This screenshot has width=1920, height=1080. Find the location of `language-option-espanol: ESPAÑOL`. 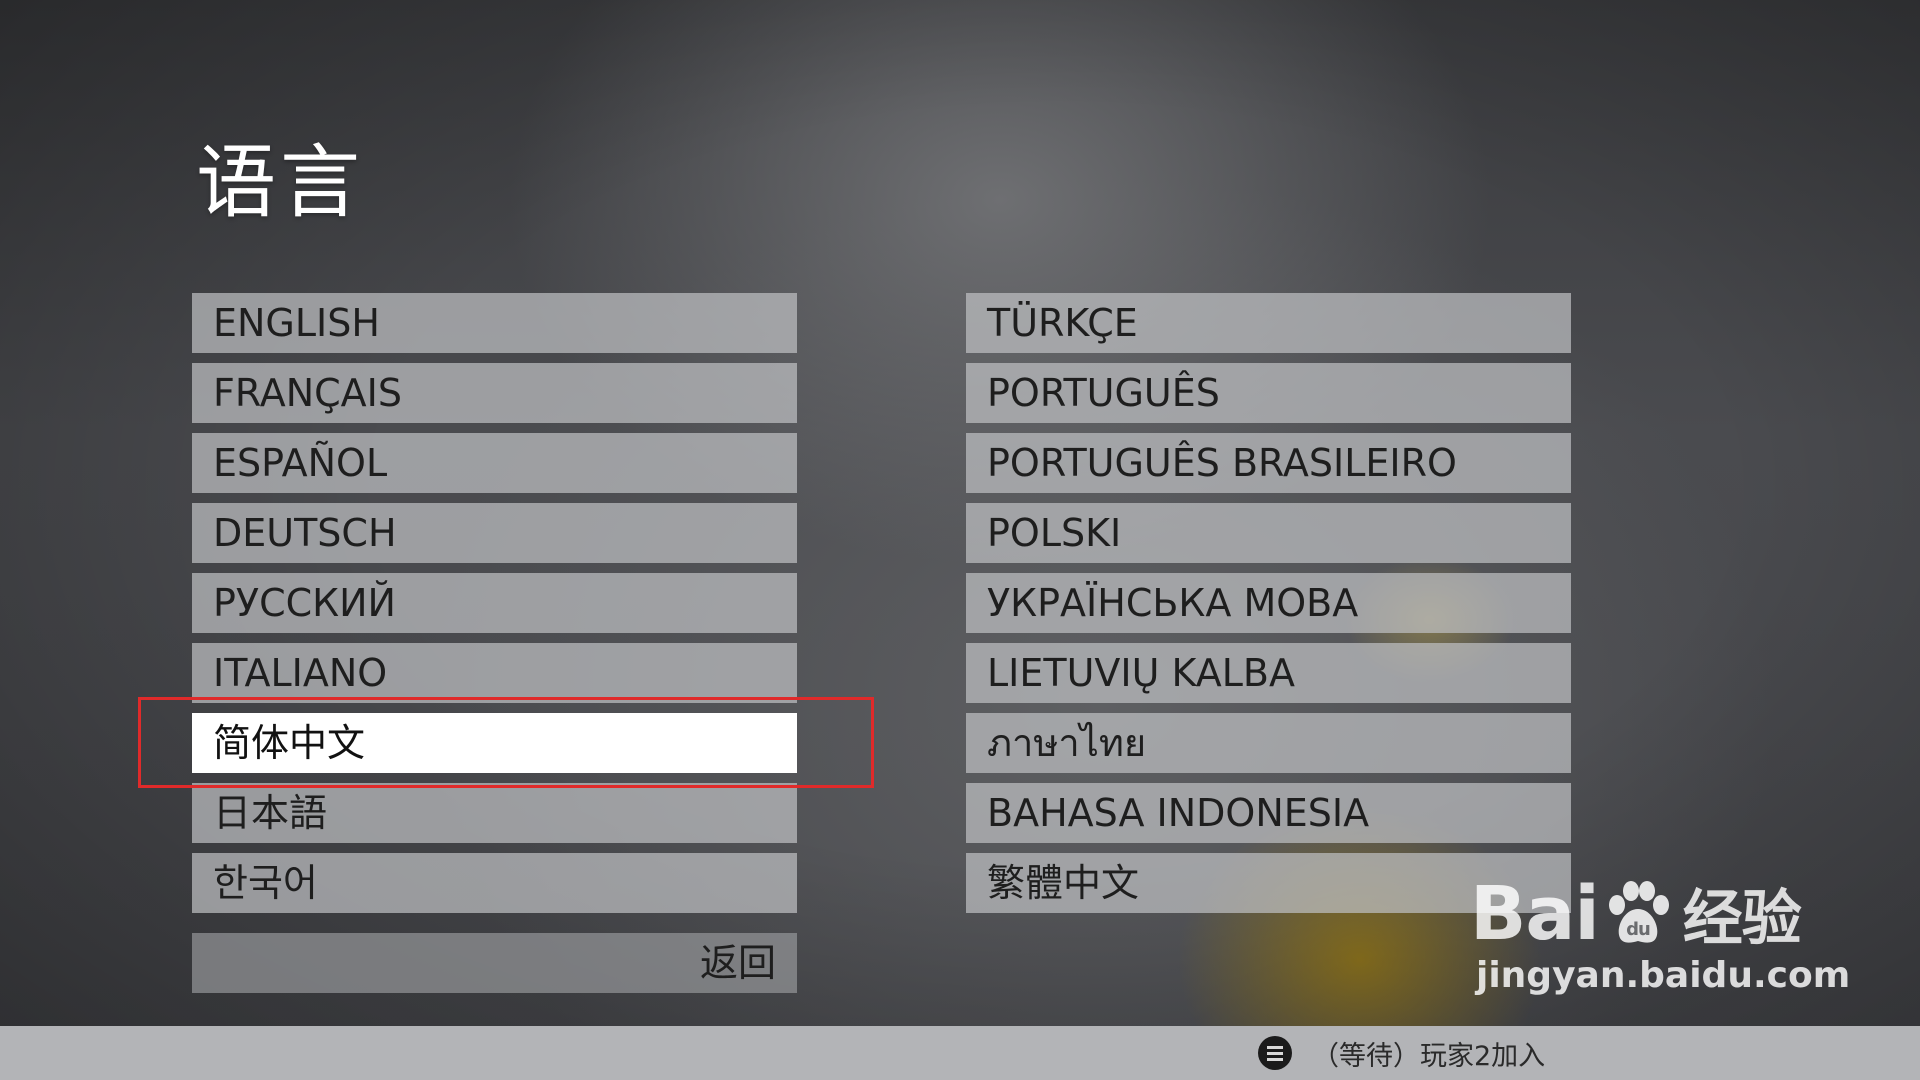

language-option-espanol: ESPAÑOL is located at coordinates (494, 463).